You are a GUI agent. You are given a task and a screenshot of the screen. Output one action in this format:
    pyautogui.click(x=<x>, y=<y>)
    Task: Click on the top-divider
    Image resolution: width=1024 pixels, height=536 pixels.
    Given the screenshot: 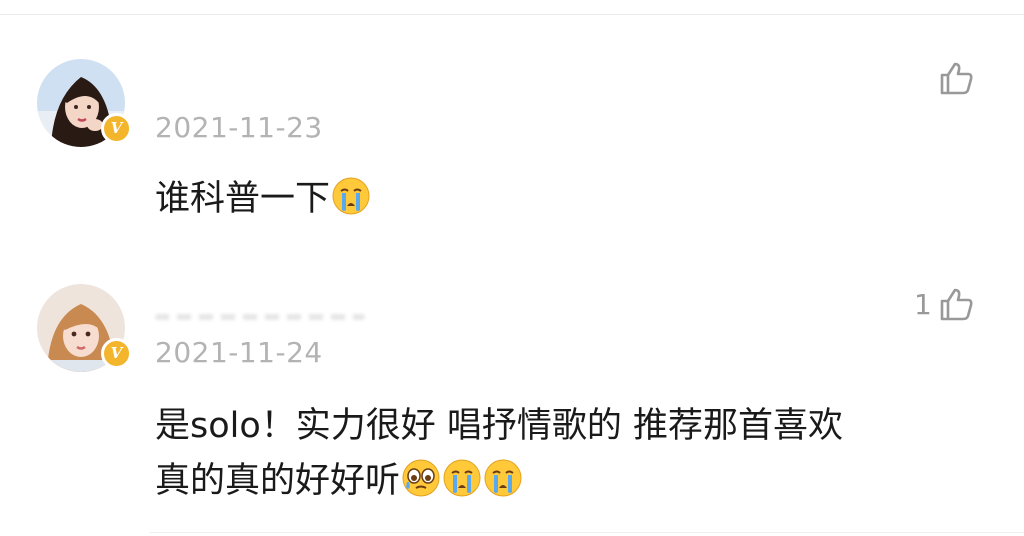 What is the action you would take?
    pyautogui.click(x=512, y=14)
    